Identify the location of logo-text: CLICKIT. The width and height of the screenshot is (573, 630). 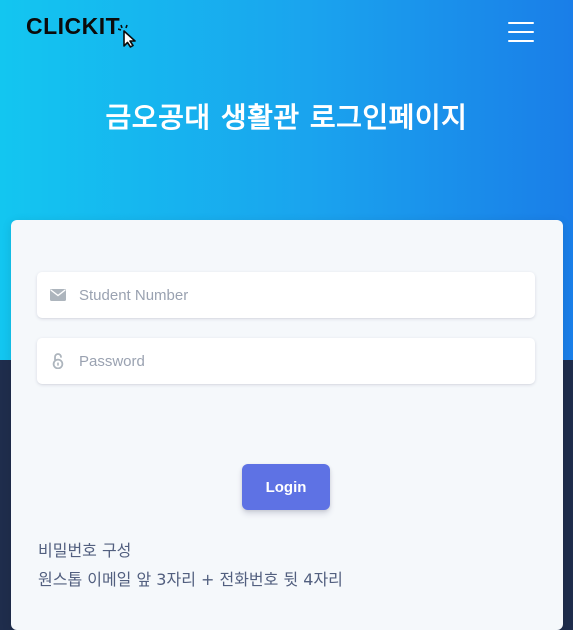
(73, 26).